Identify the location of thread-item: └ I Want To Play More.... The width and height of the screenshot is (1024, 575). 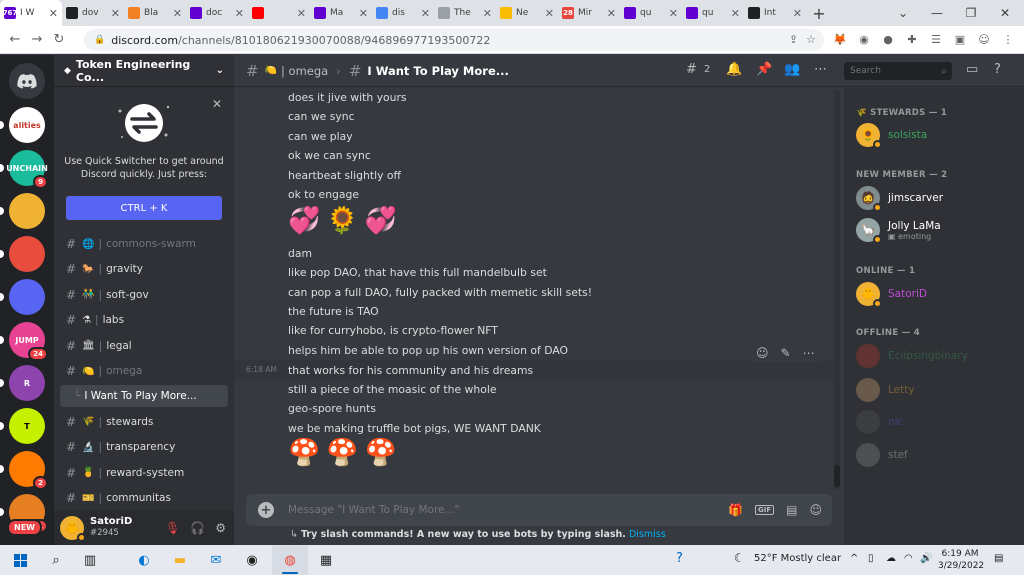
(144, 396).